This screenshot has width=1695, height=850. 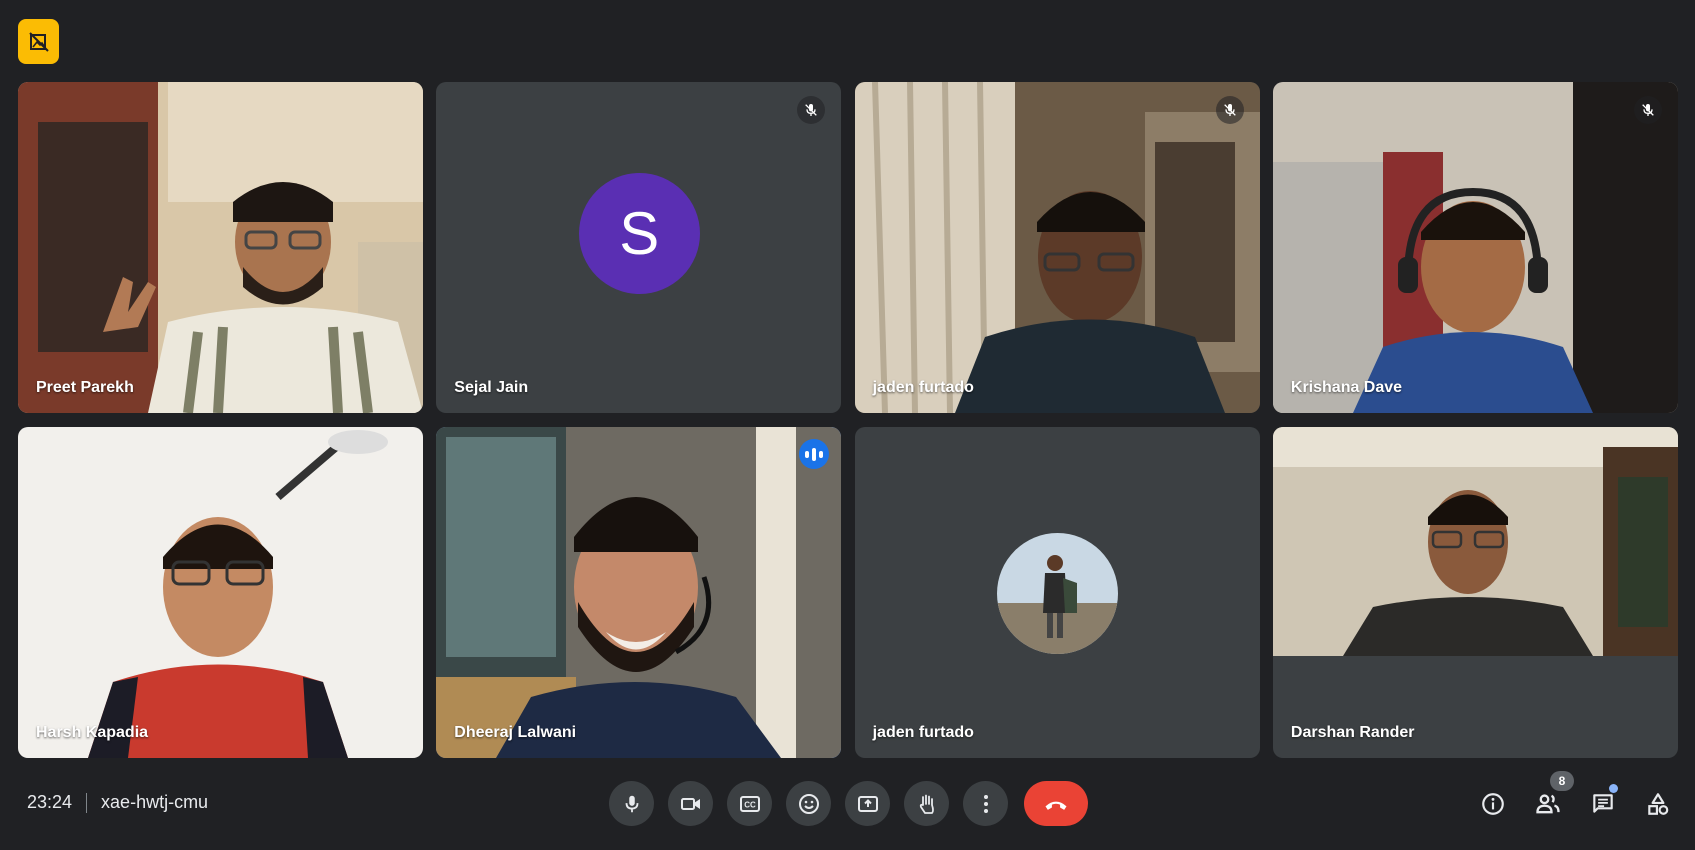 I want to click on activities-icon, so click(x=1658, y=804).